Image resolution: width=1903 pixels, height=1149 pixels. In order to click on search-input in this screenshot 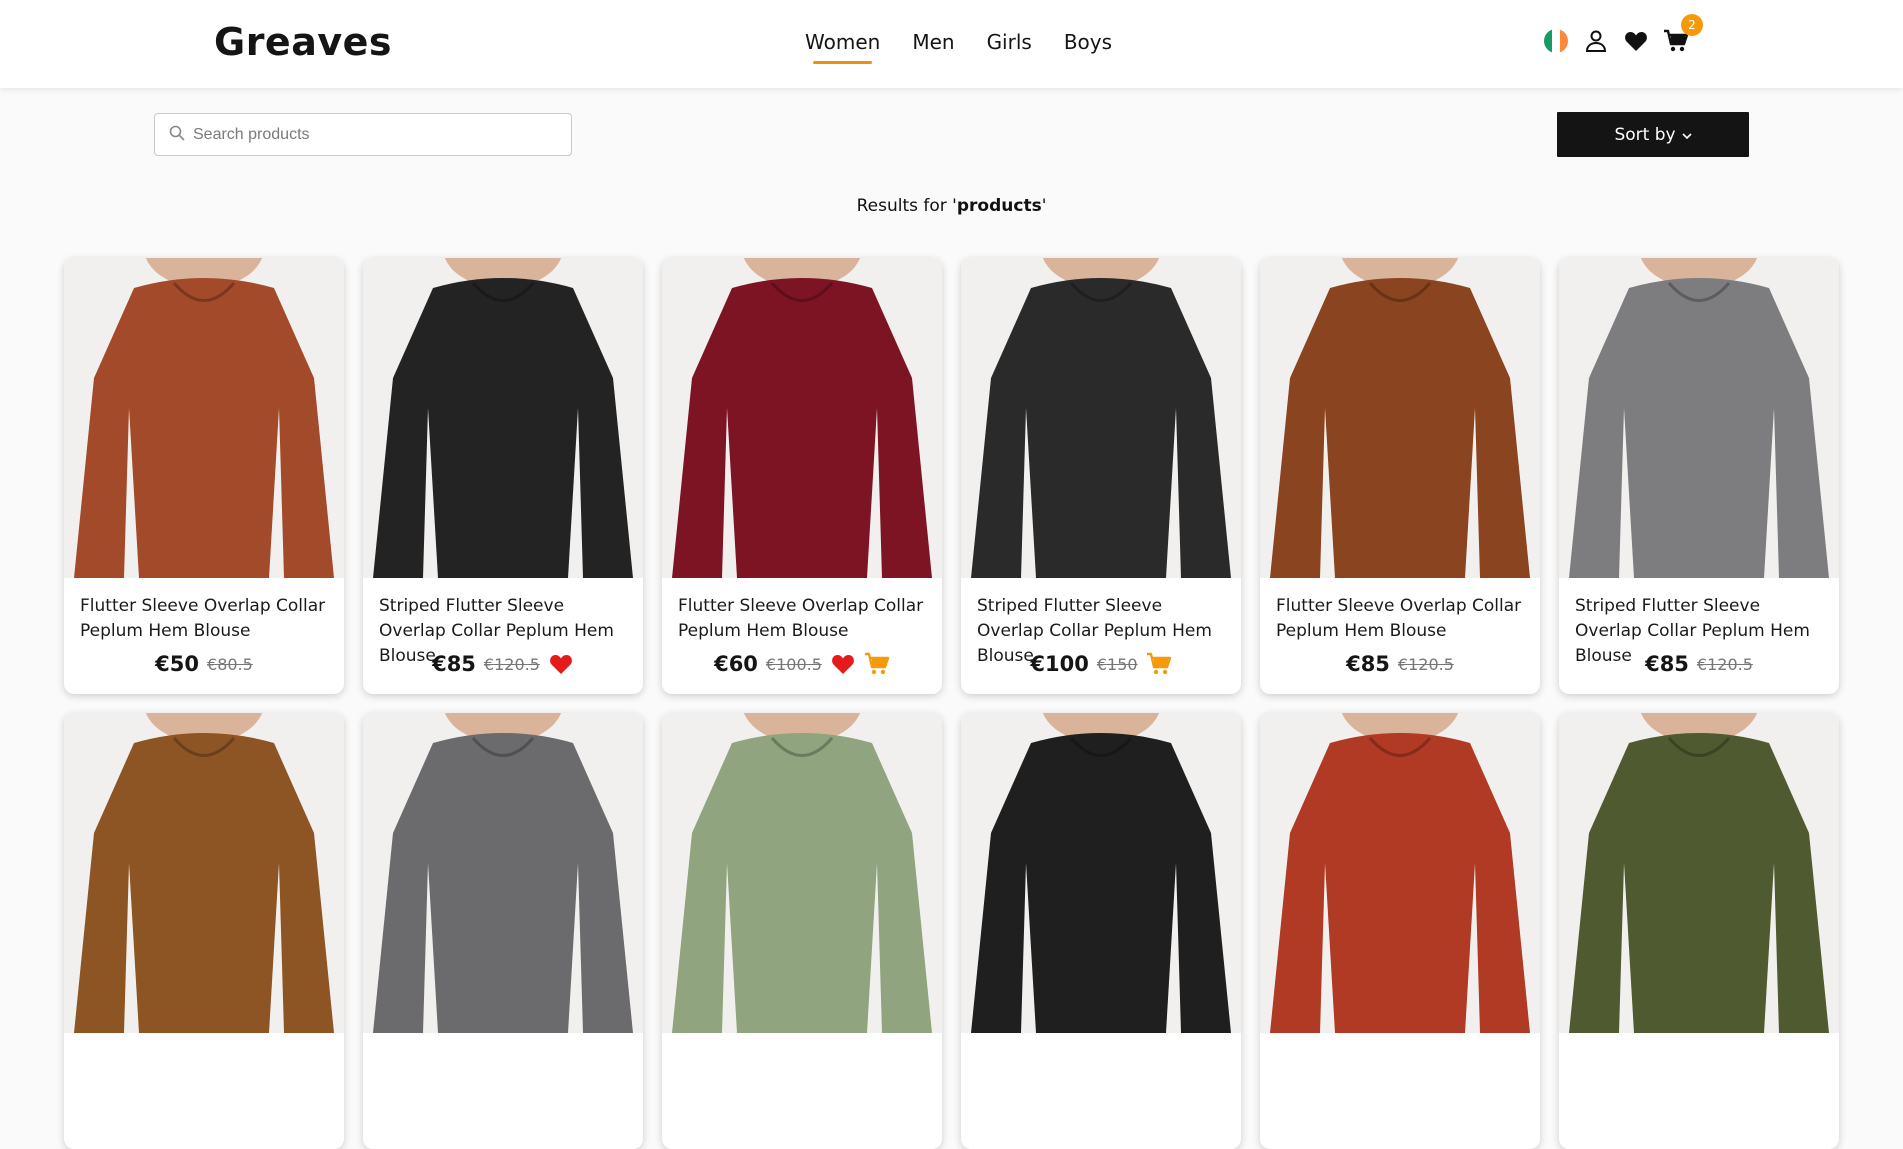, I will do `click(373, 134)`.